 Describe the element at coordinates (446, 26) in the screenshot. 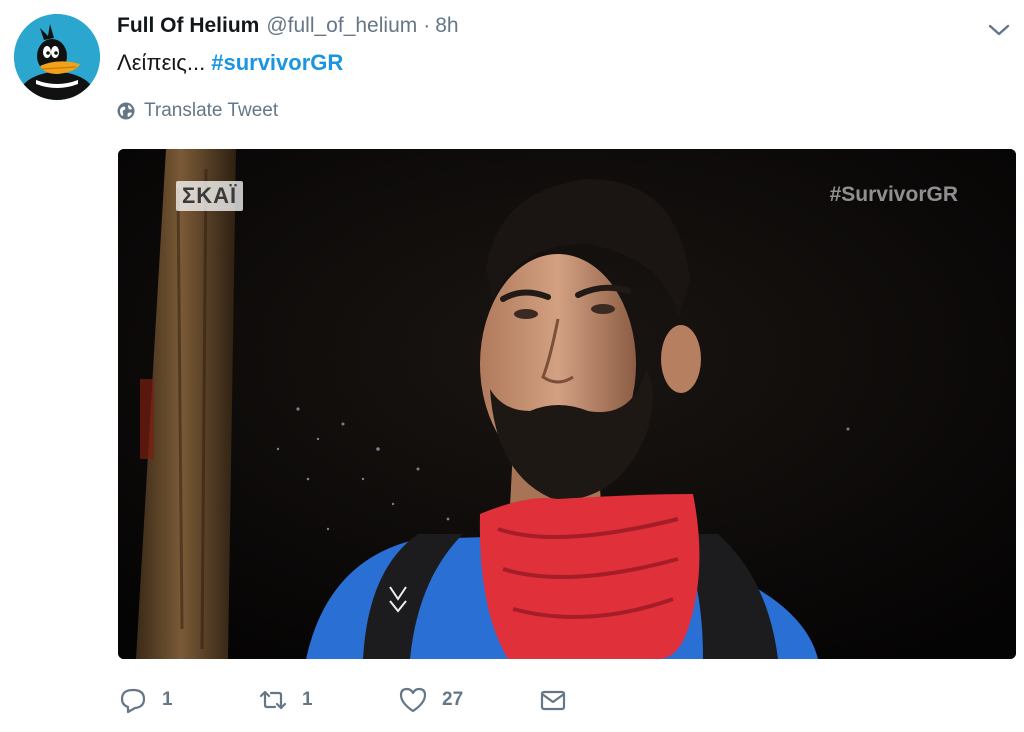

I see `tweet-timestamp: 8h` at that location.